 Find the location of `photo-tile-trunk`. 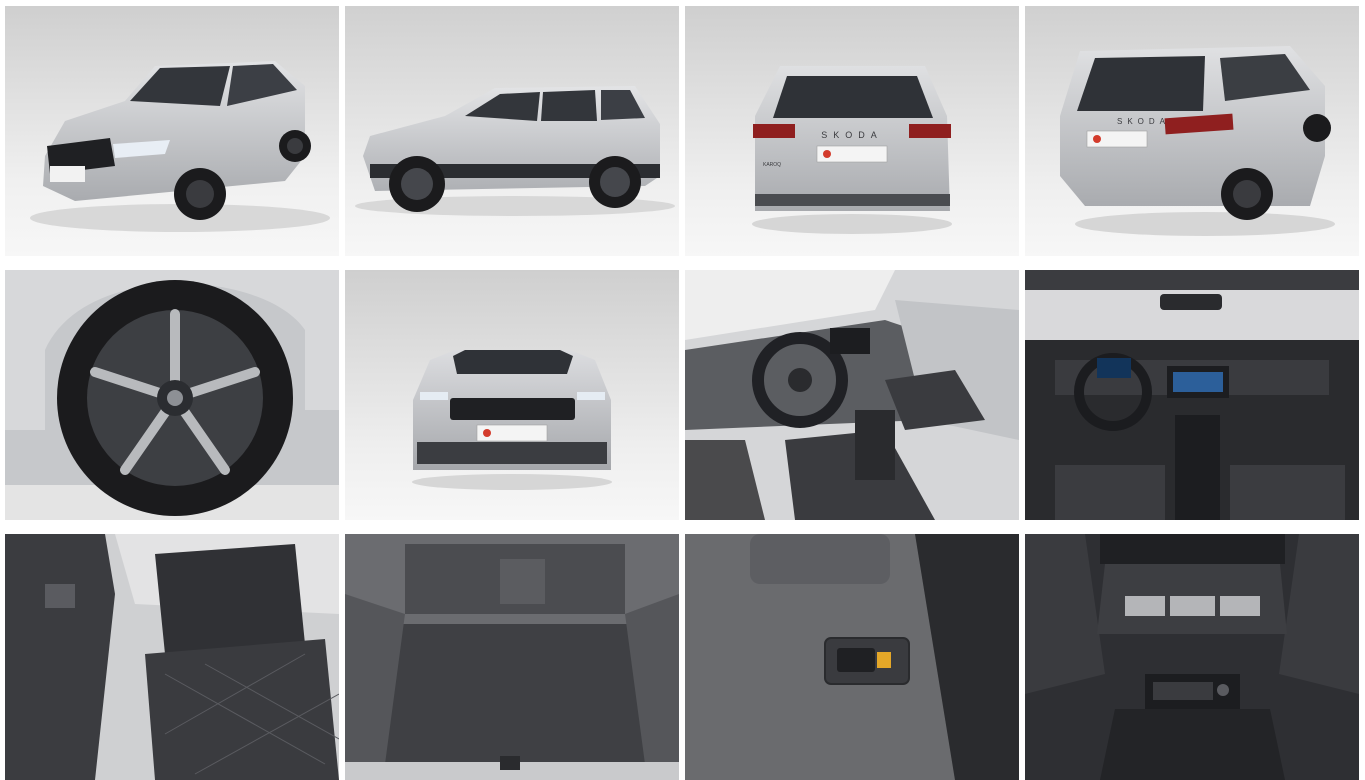

photo-tile-trunk is located at coordinates (512, 657).